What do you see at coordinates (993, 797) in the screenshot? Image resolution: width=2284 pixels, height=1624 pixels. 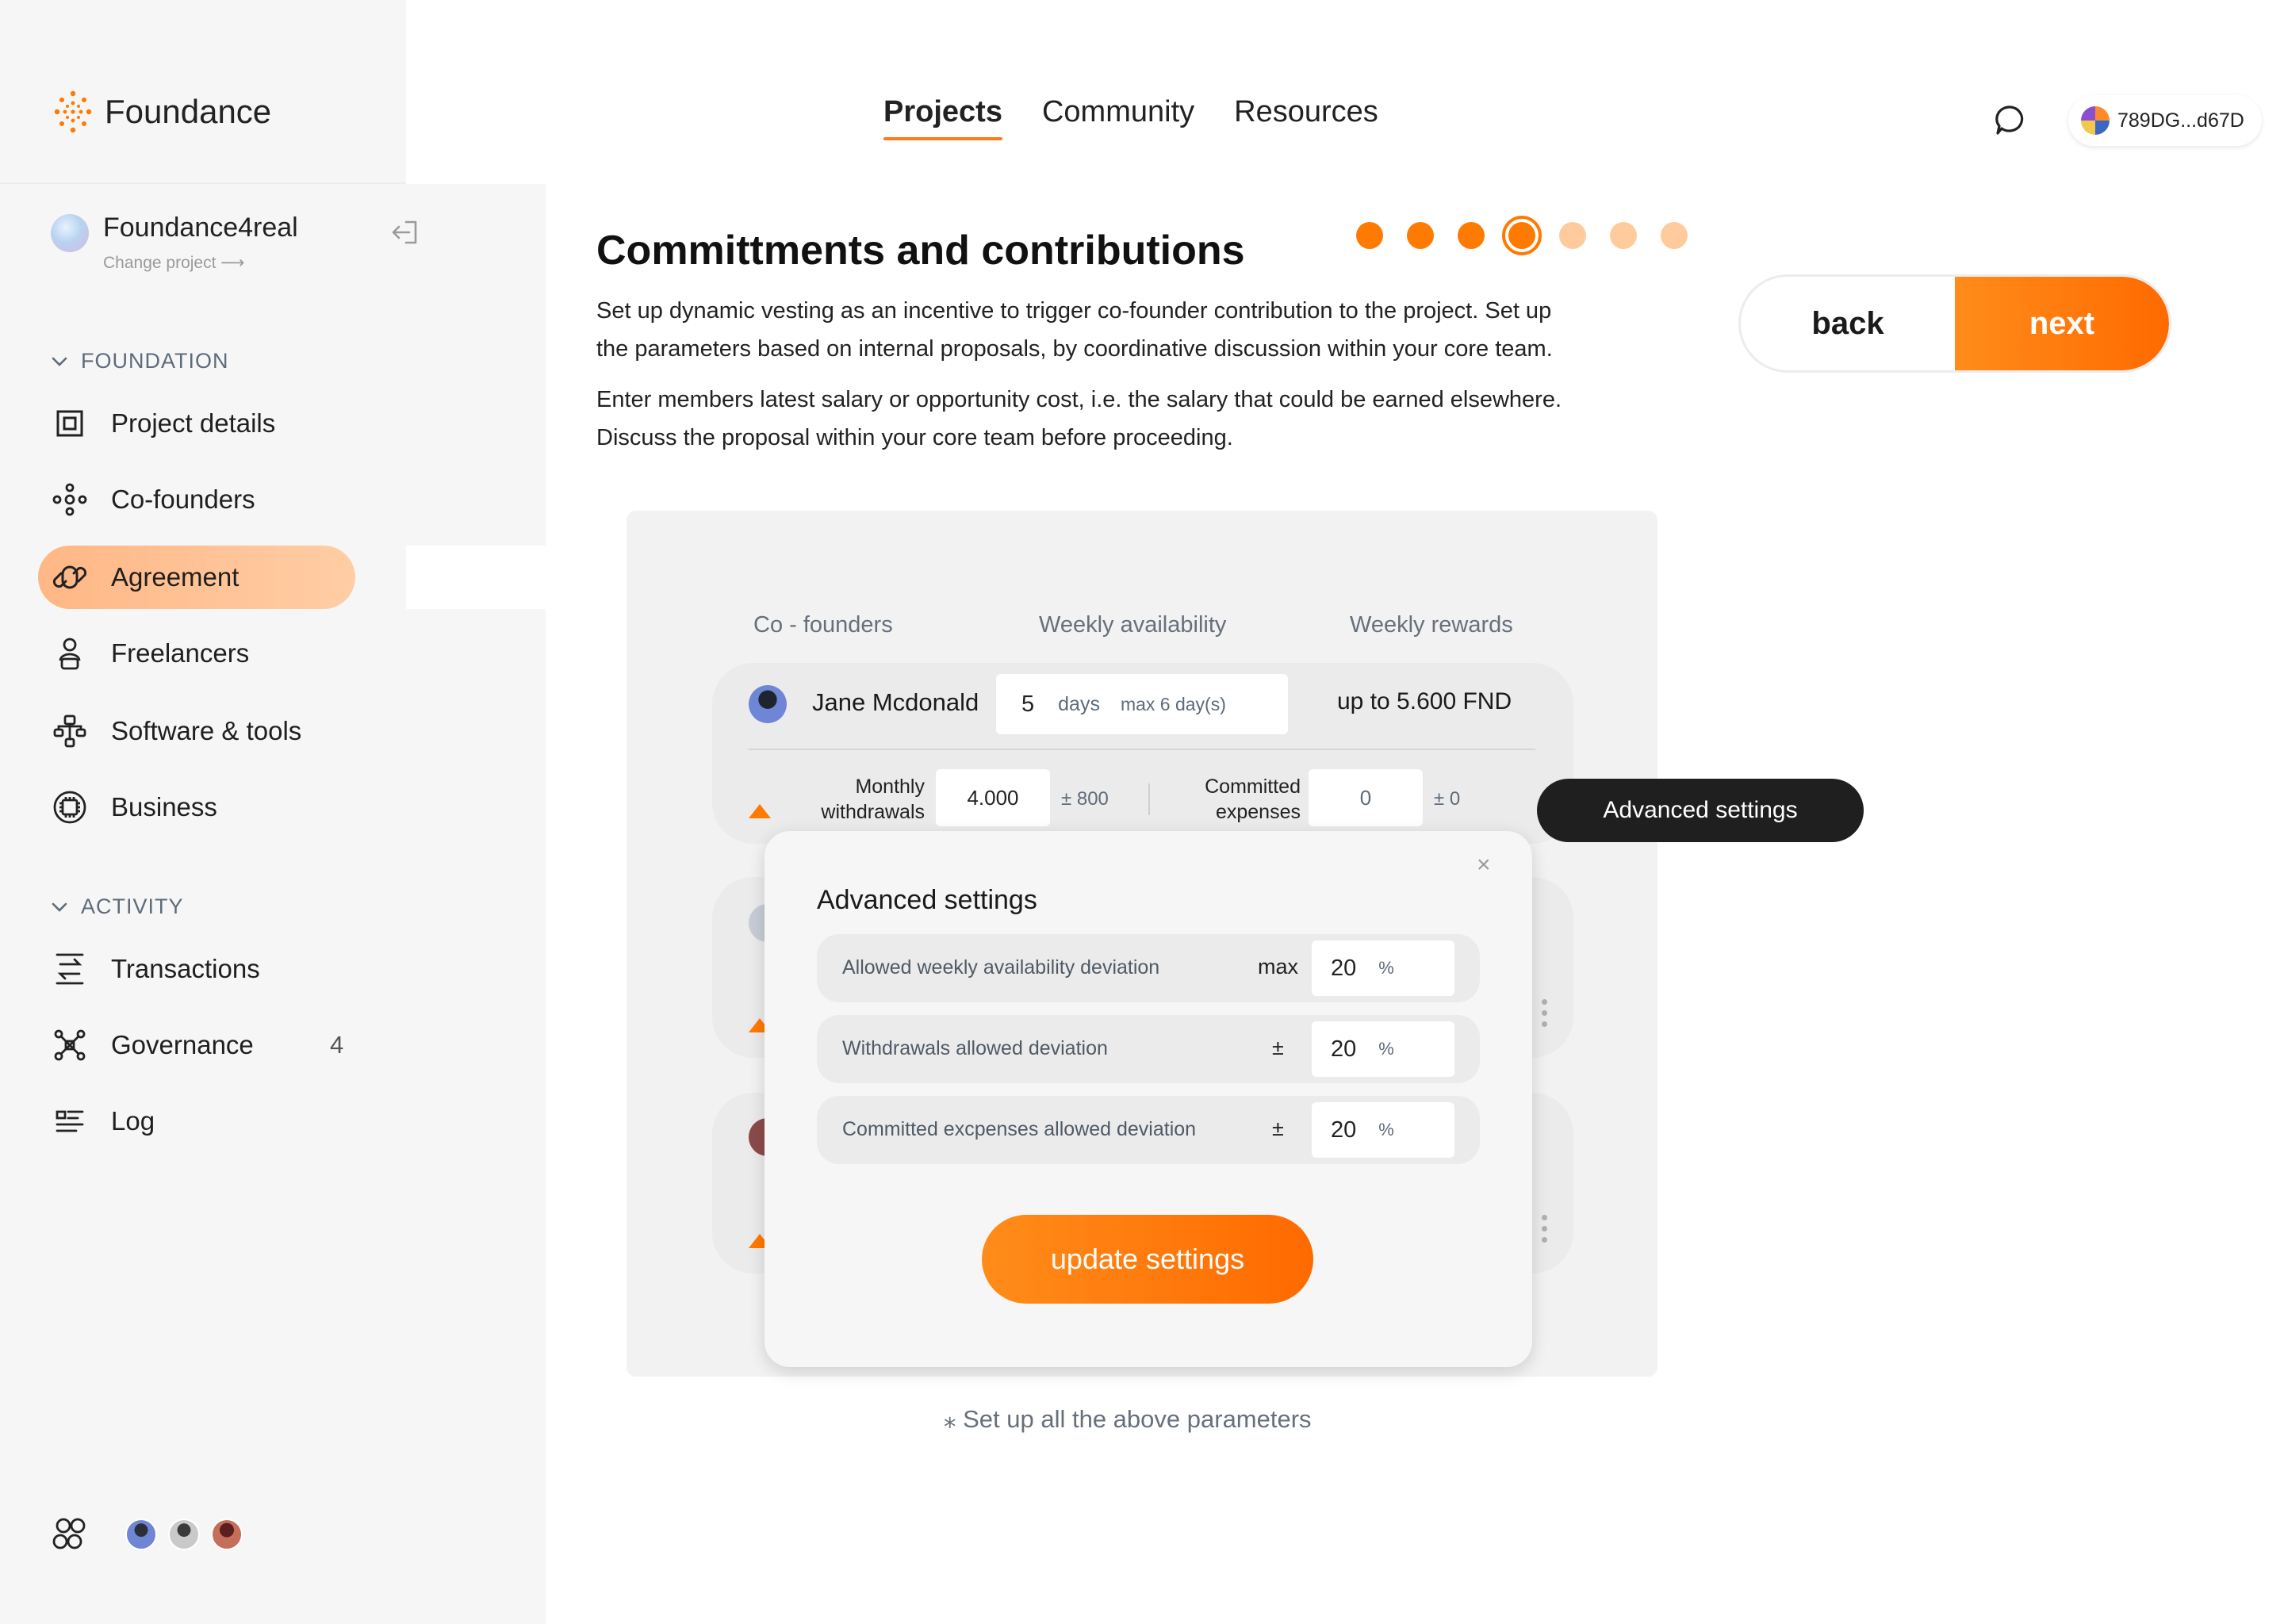 I see `monthly-withdrawals-input: 4.000` at bounding box center [993, 797].